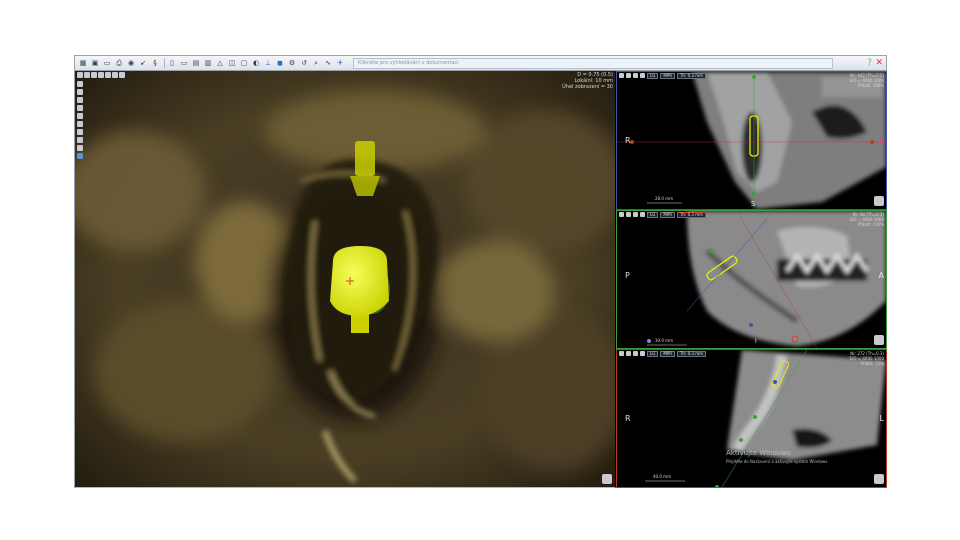  What do you see at coordinates (756, 341) in the screenshot?
I see `bottom-orientation-label: I` at bounding box center [756, 341].